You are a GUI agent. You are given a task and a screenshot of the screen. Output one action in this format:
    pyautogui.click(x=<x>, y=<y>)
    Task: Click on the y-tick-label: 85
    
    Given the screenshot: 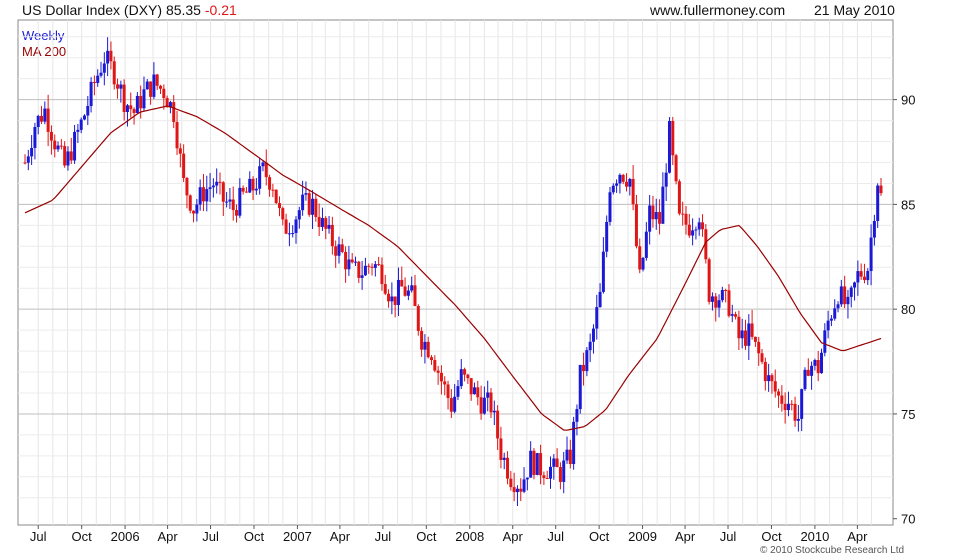 What is the action you would take?
    pyautogui.click(x=908, y=204)
    